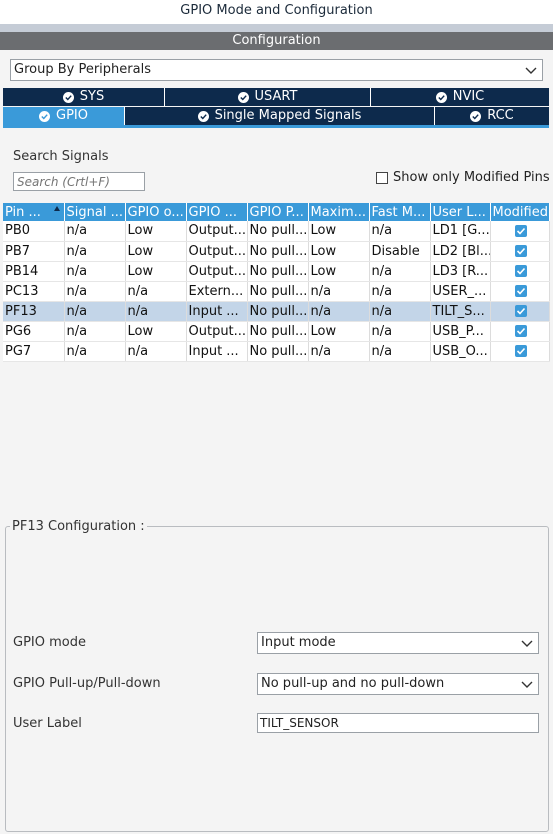 This screenshot has height=834, width=553. I want to click on tab-single-mapped-signals: Single Mapped Signals, so click(280, 116).